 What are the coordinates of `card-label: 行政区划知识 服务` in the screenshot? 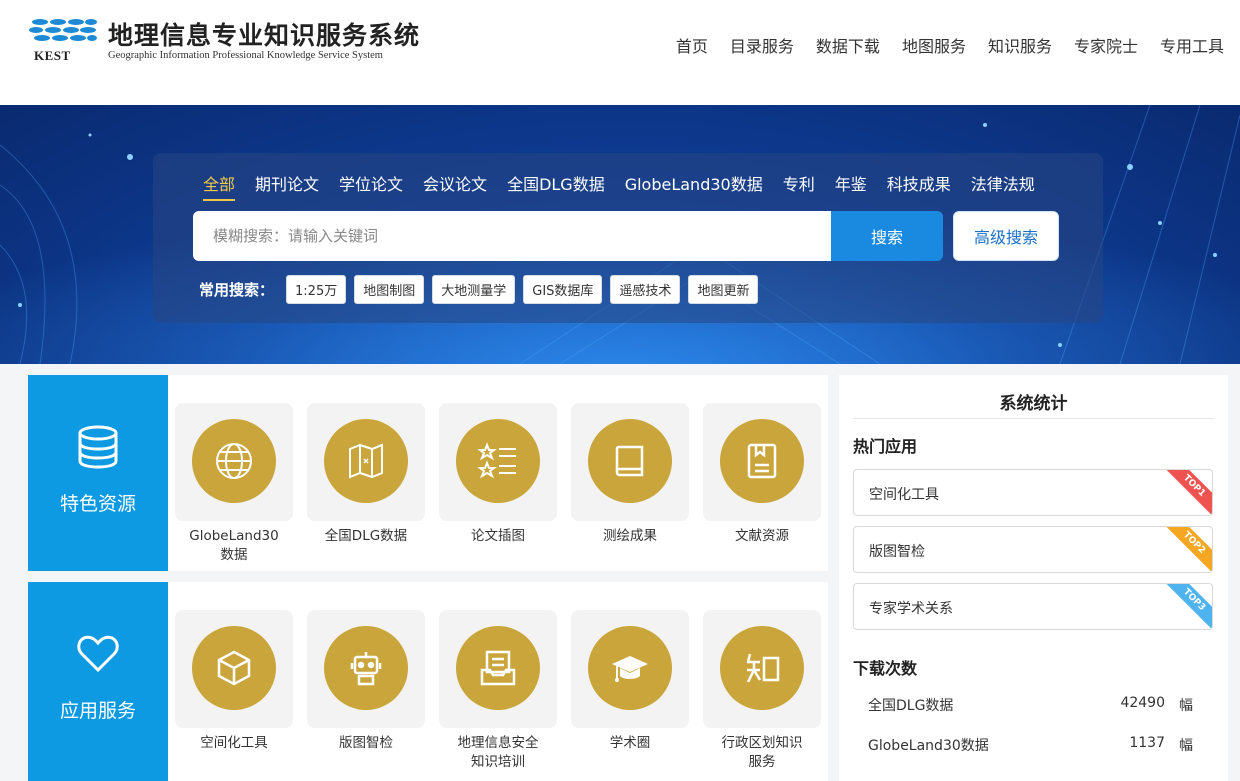 It's located at (762, 752).